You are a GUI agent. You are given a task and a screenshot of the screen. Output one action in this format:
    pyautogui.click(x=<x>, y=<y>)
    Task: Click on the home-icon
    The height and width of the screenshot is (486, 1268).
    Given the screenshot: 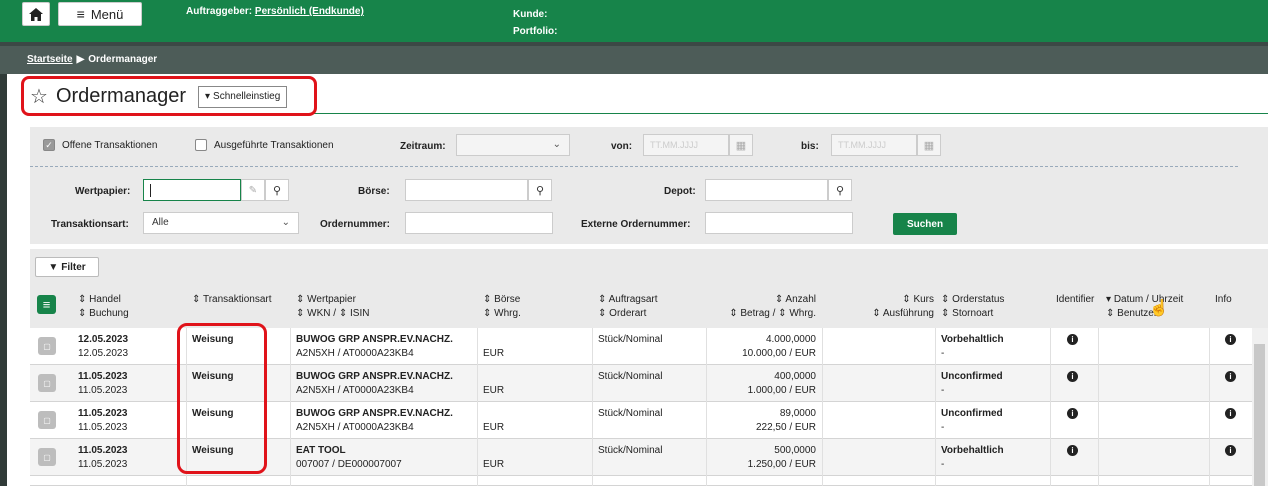 What is the action you would take?
    pyautogui.click(x=36, y=14)
    